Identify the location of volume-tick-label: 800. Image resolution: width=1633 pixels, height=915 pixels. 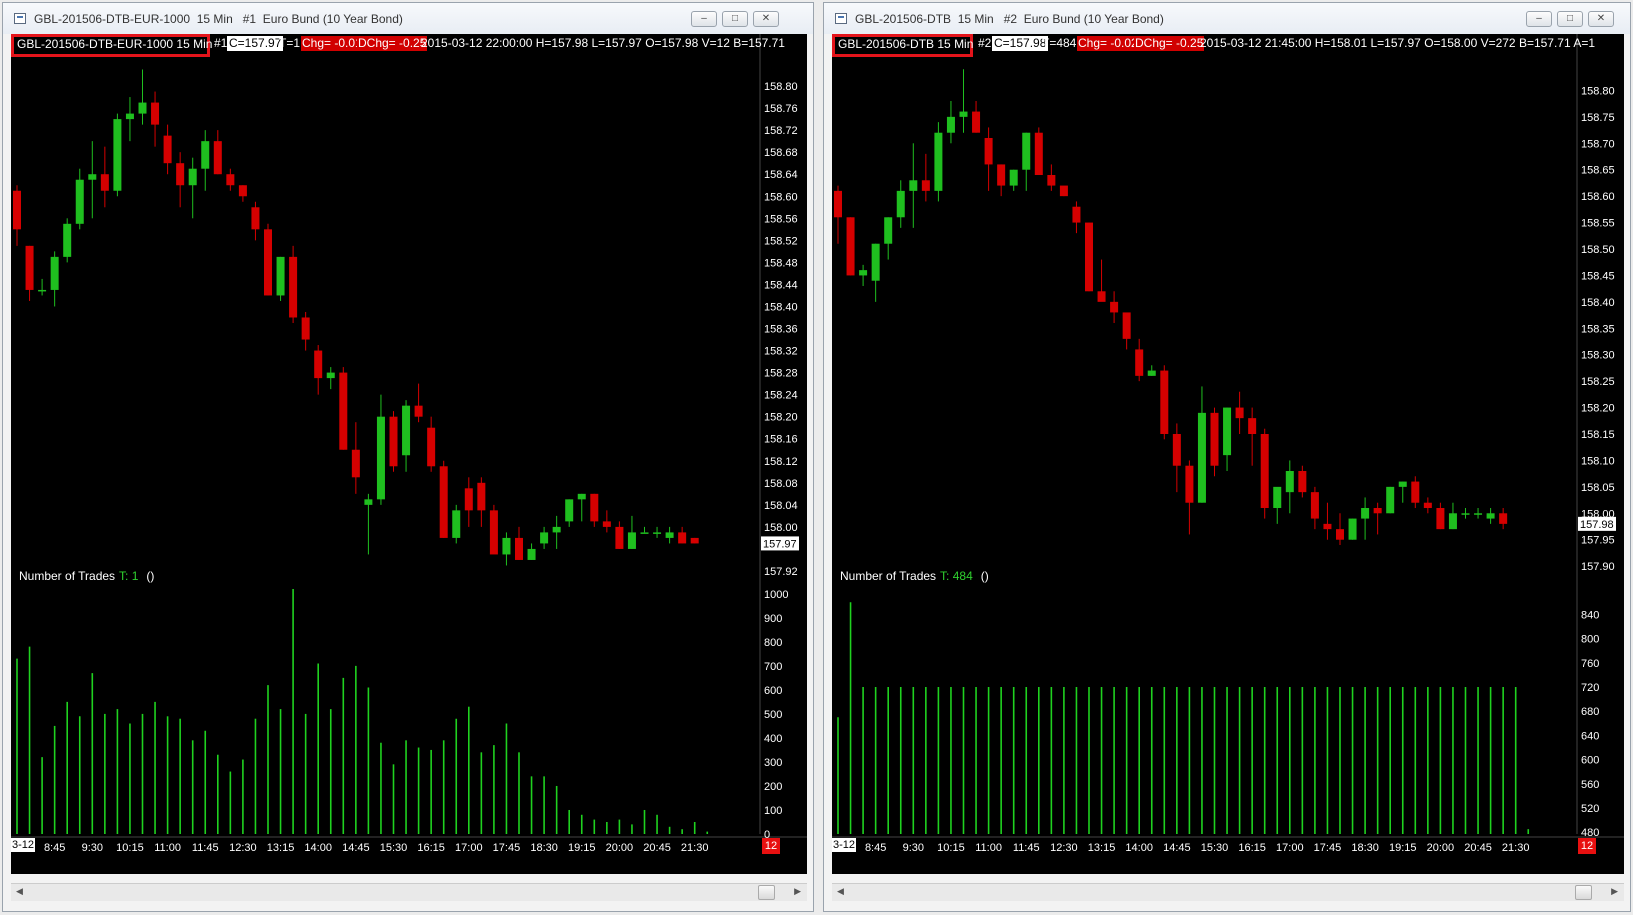
(1590, 640).